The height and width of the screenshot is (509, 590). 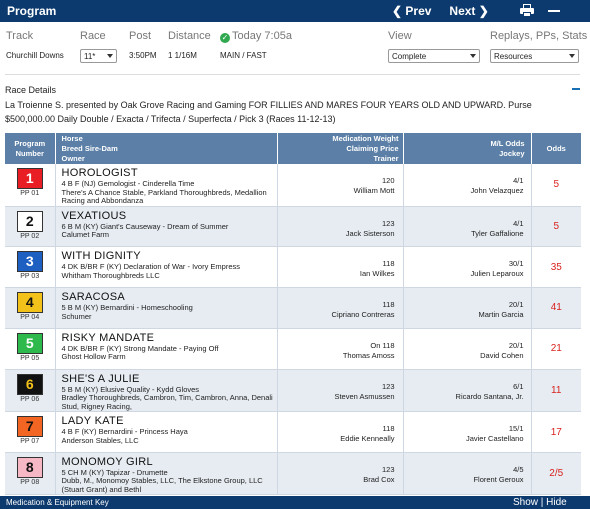 I want to click on odds-cell: 11, so click(x=556, y=391).